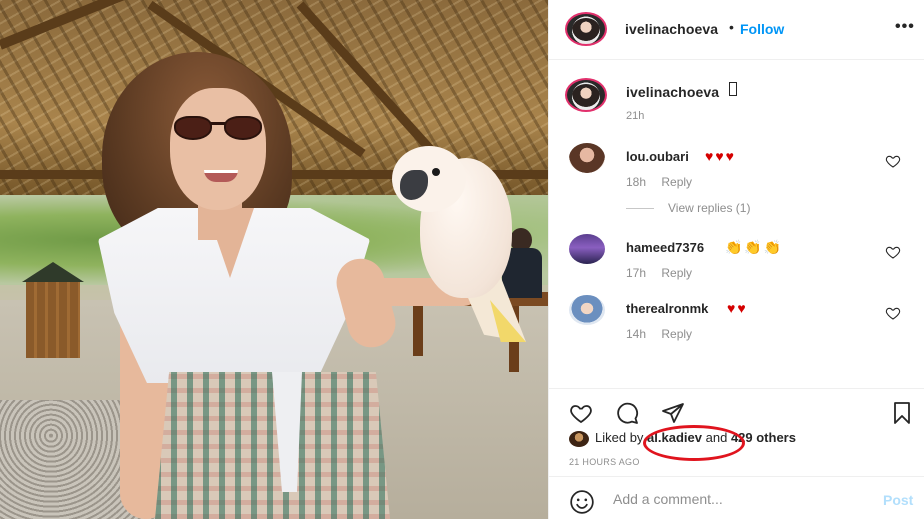  Describe the element at coordinates (627, 413) in the screenshot. I see `comment-icon` at that location.